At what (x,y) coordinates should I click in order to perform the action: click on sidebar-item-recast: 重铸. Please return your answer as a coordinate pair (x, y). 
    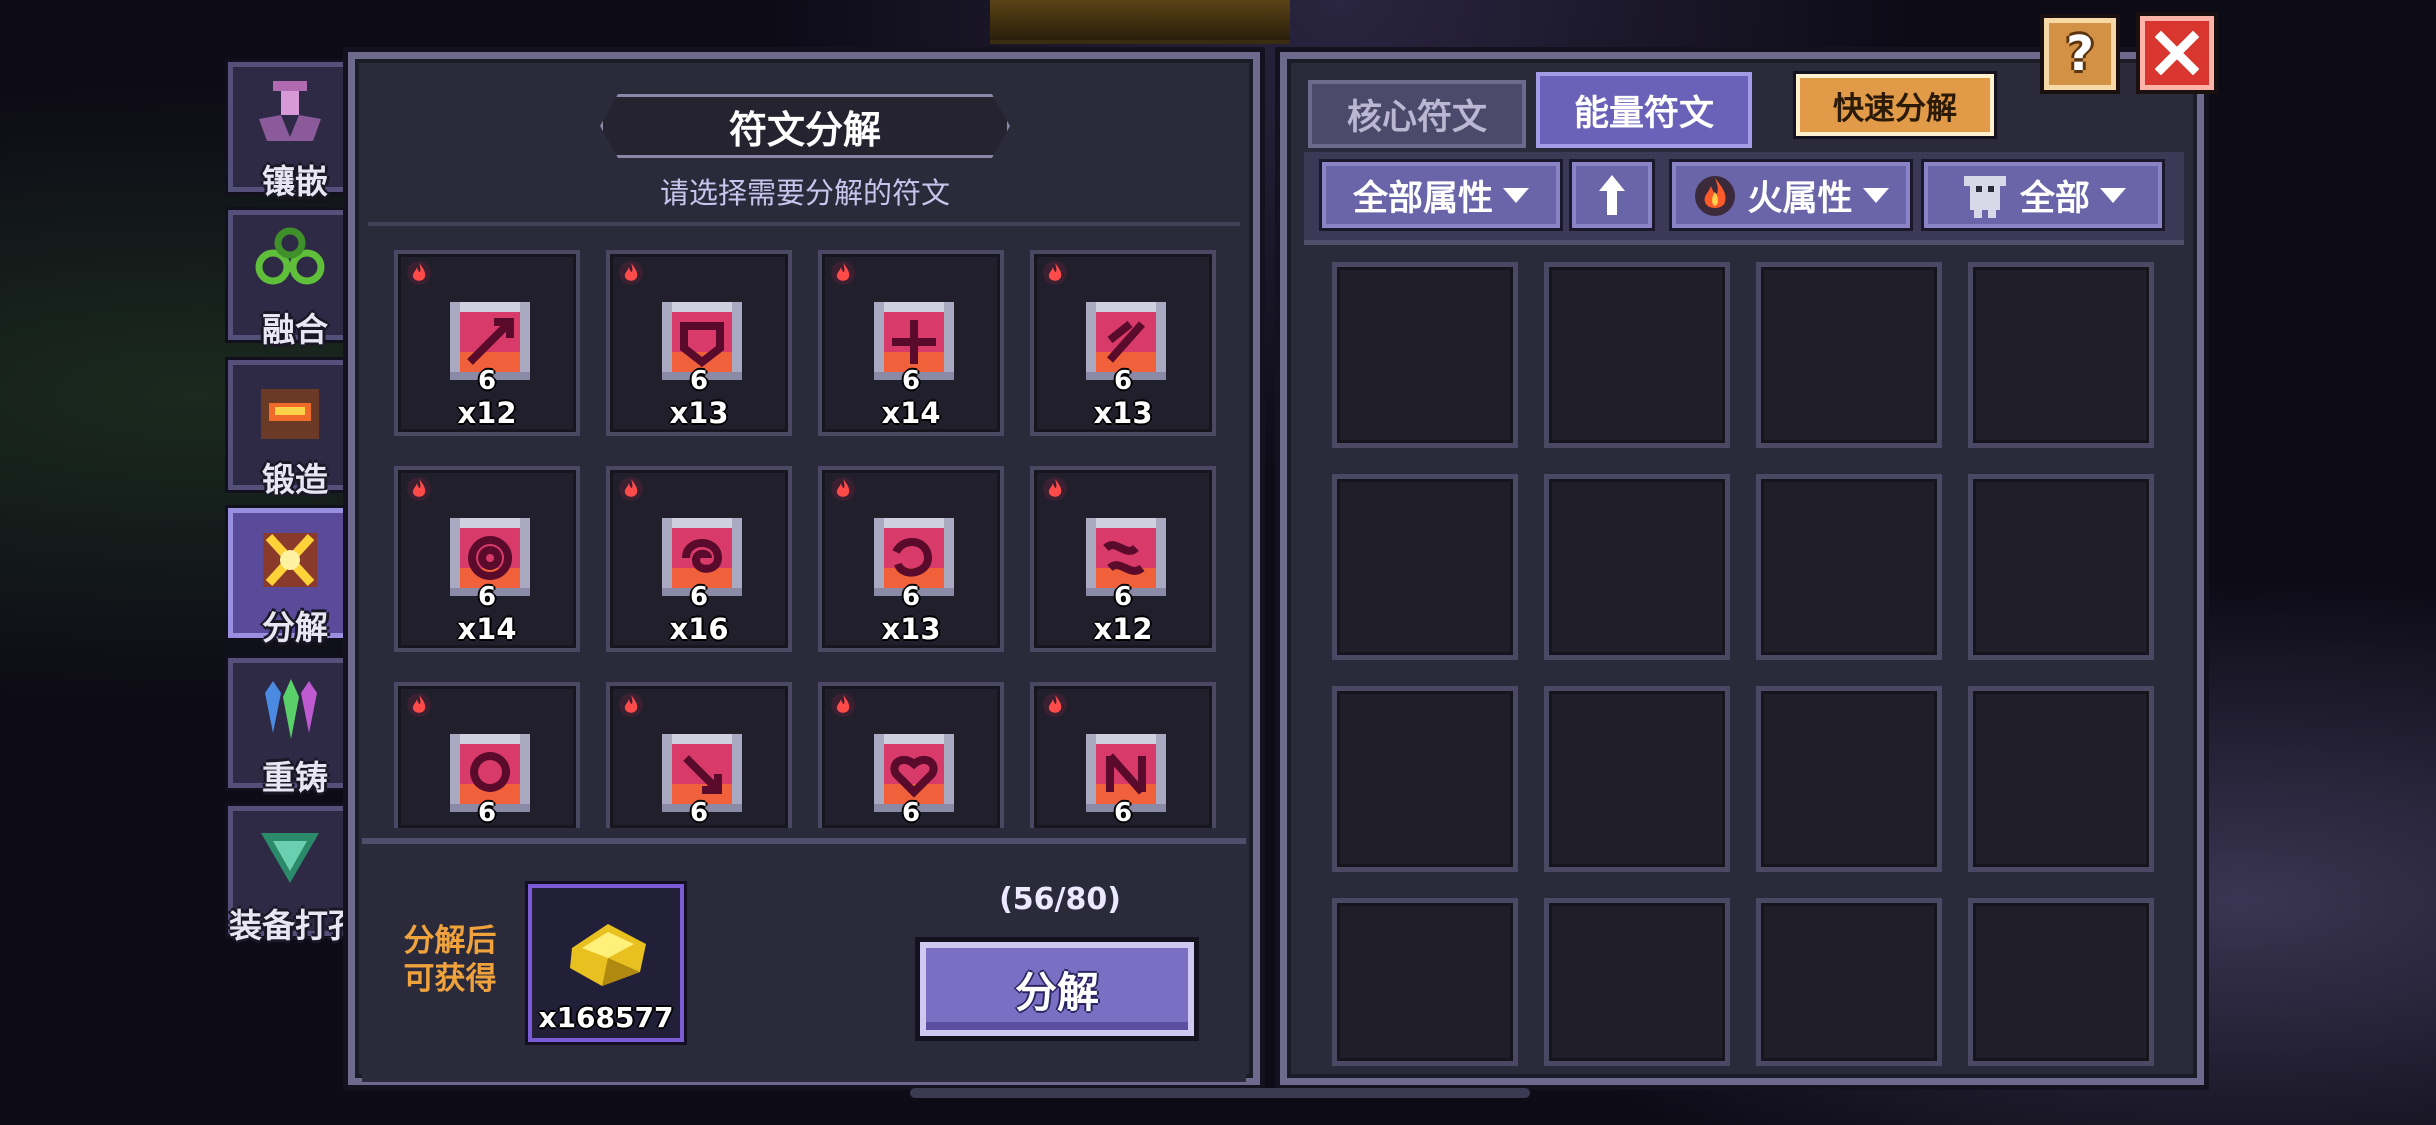
    Looking at the image, I should click on (290, 727).